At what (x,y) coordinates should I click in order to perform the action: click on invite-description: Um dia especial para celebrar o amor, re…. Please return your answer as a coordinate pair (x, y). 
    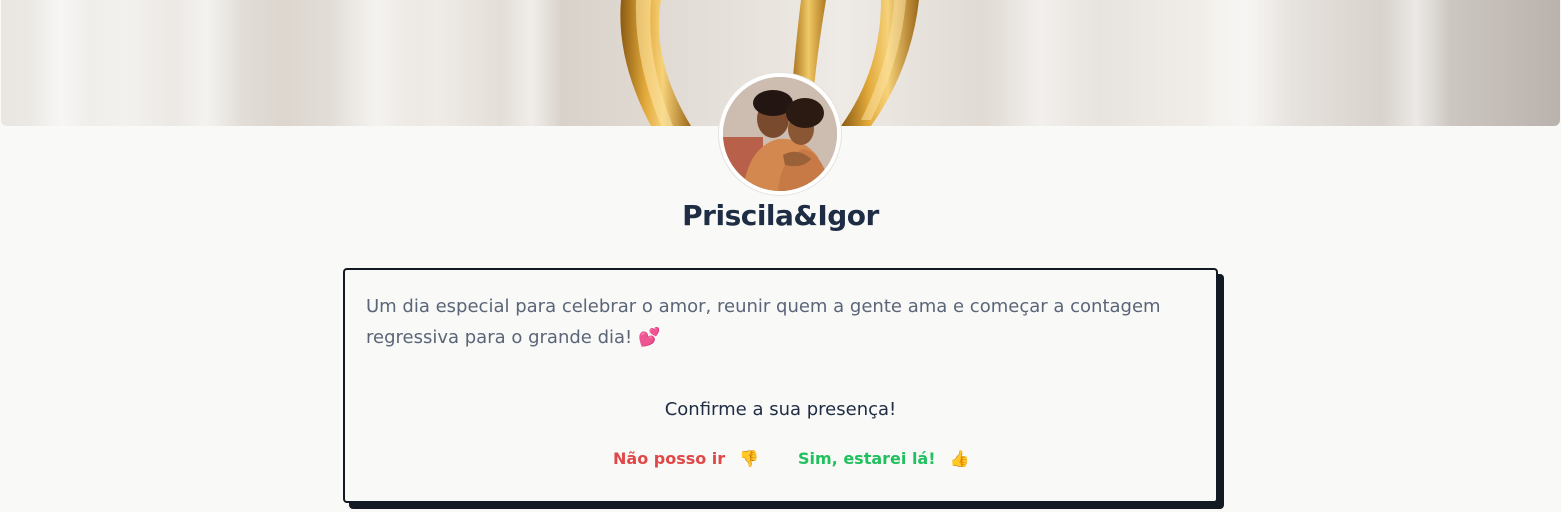
    Looking at the image, I should click on (781, 322).